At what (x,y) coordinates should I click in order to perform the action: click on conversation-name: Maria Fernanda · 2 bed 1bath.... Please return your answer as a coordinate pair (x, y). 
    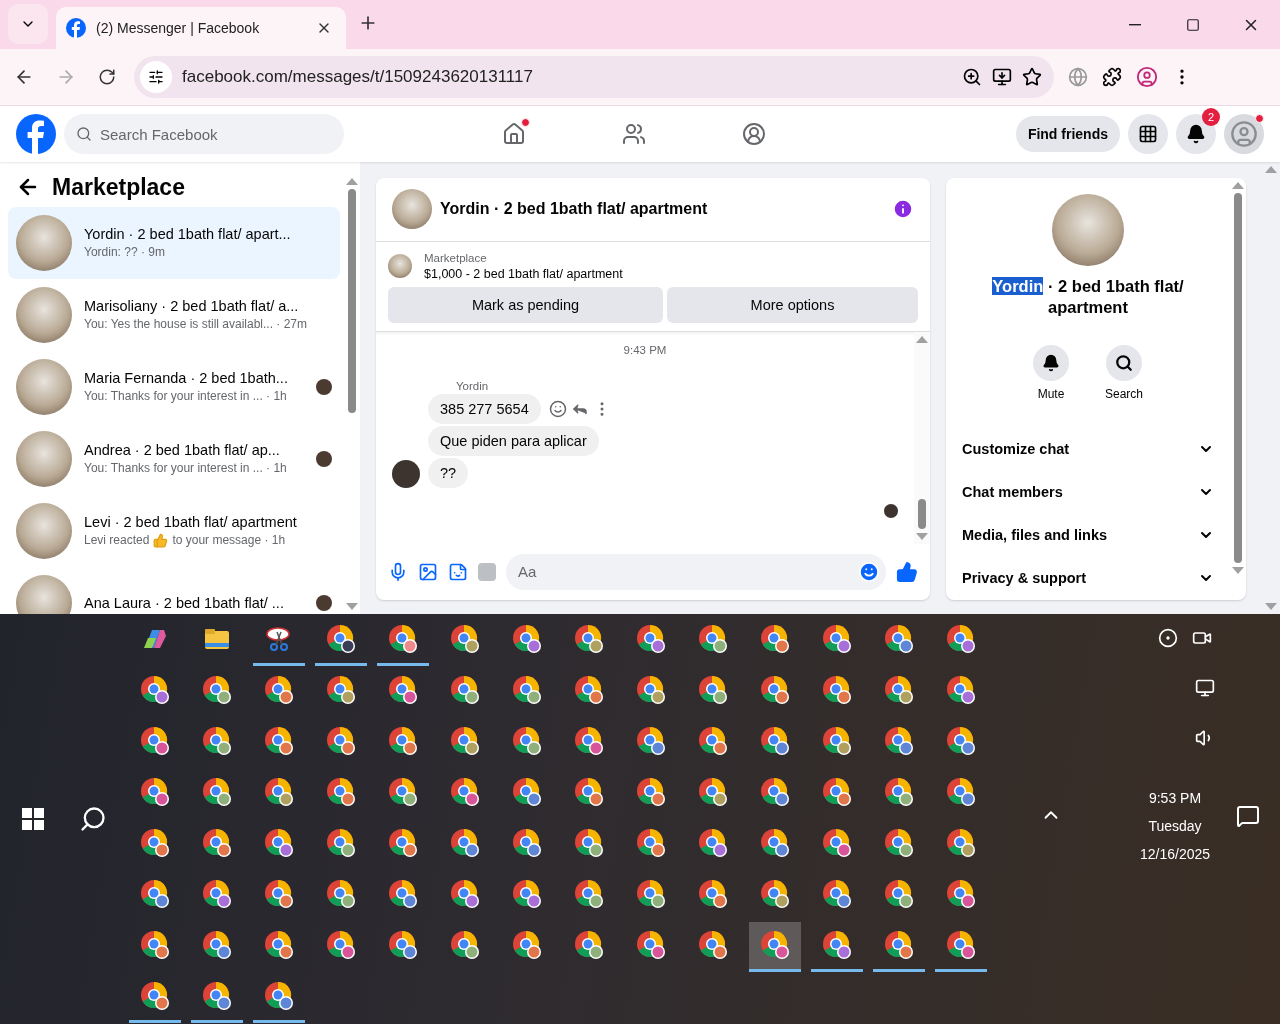
    Looking at the image, I should click on (186, 378).